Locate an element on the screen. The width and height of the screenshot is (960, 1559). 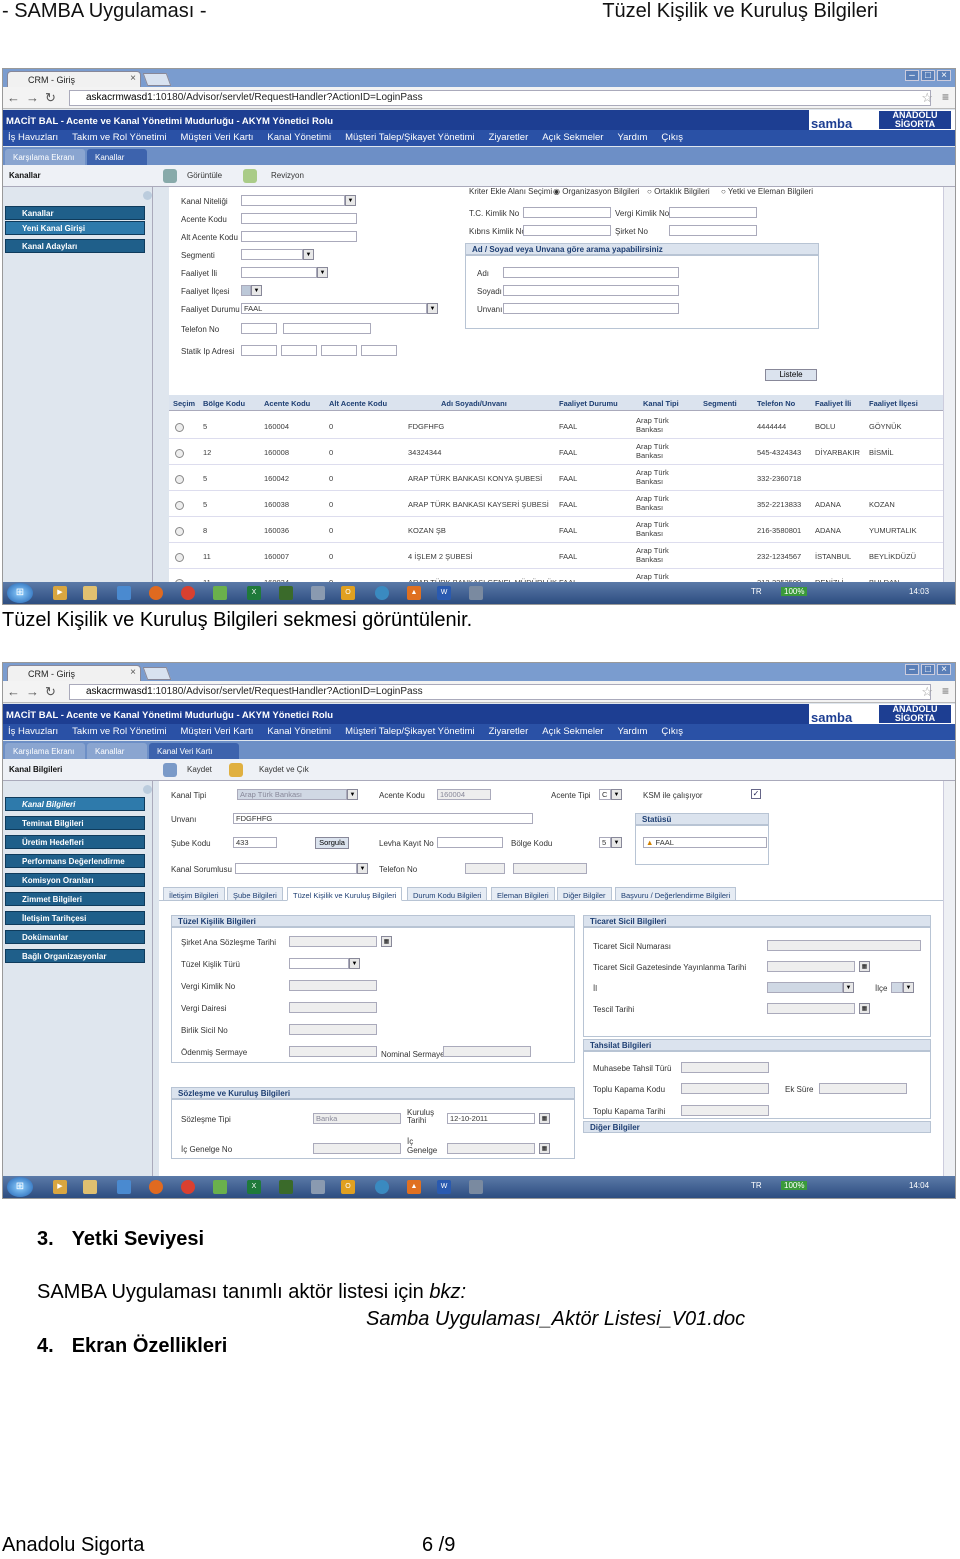
nav-icons: ←→↻ is located at coordinates (34, 98).